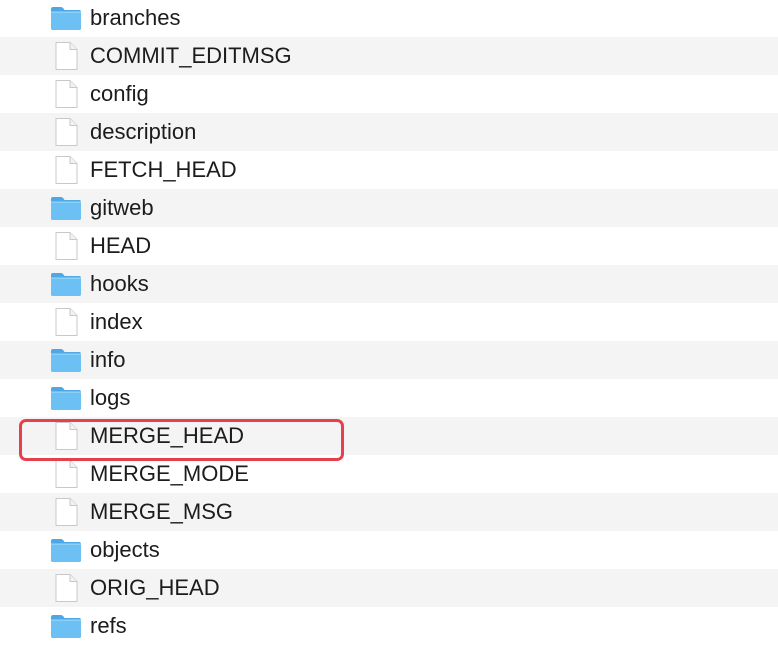 This screenshot has width=778, height=646. Describe the element at coordinates (169, 473) in the screenshot. I see `item-name: MERGE_MODE` at that location.